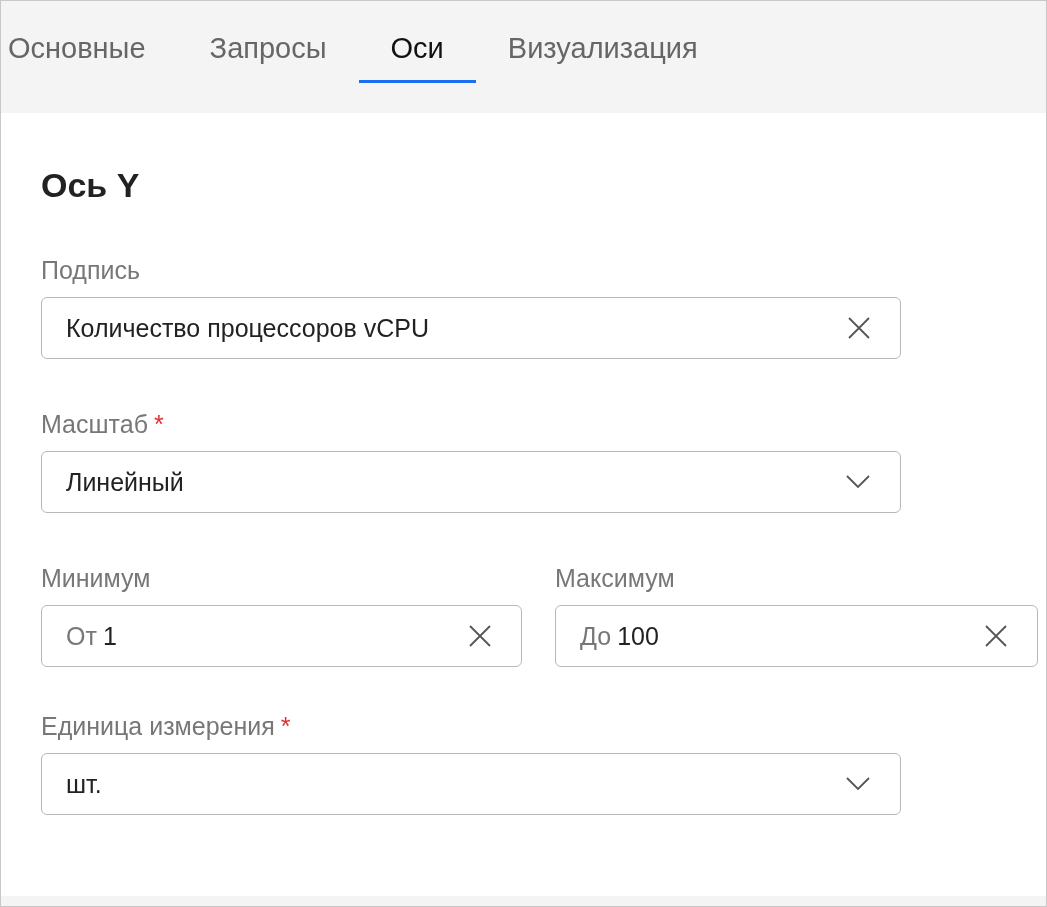 This screenshot has width=1047, height=907. I want to click on section-title: Ось Y, so click(91, 185).